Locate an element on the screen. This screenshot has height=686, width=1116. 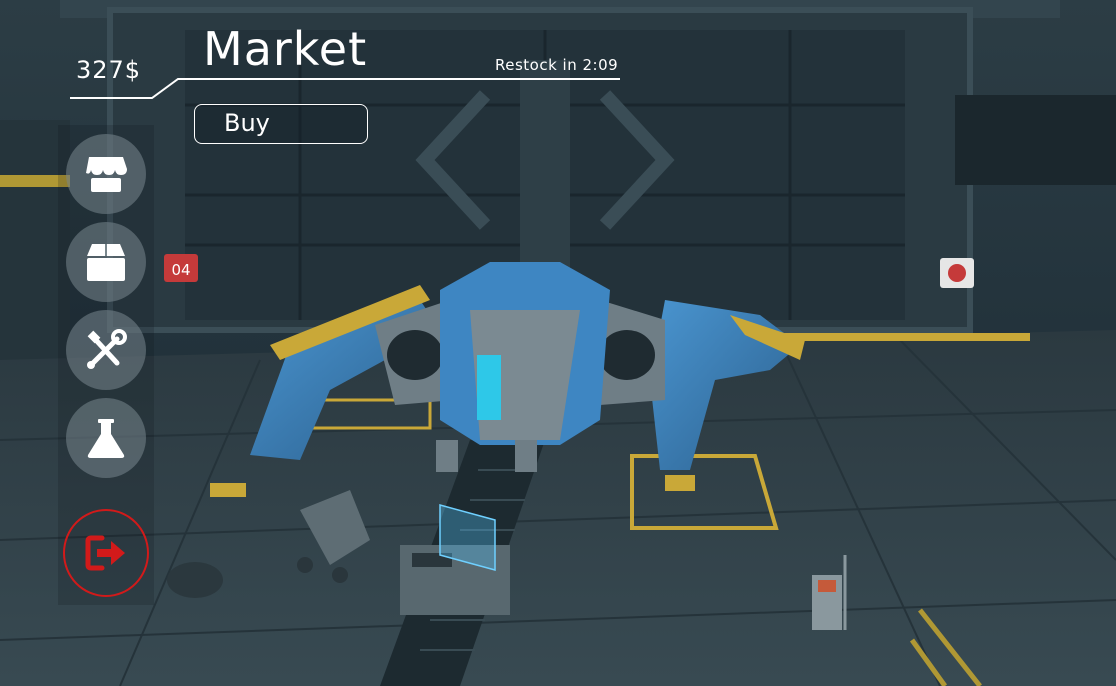
floor-hatch is located at coordinates (195, 580).